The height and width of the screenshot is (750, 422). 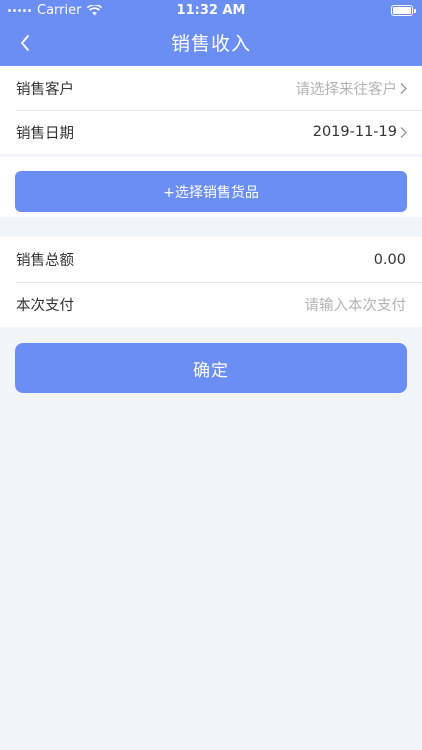 I want to click on confirm-button: 确定, so click(x=211, y=368).